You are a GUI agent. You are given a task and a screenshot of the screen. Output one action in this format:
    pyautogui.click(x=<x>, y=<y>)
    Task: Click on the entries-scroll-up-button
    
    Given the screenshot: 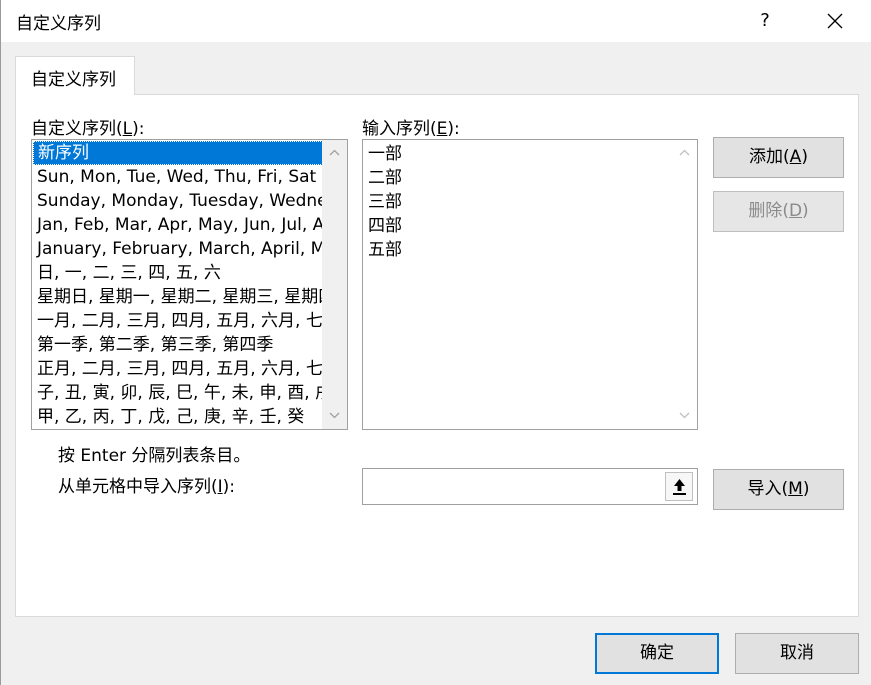 What is the action you would take?
    pyautogui.click(x=684, y=153)
    